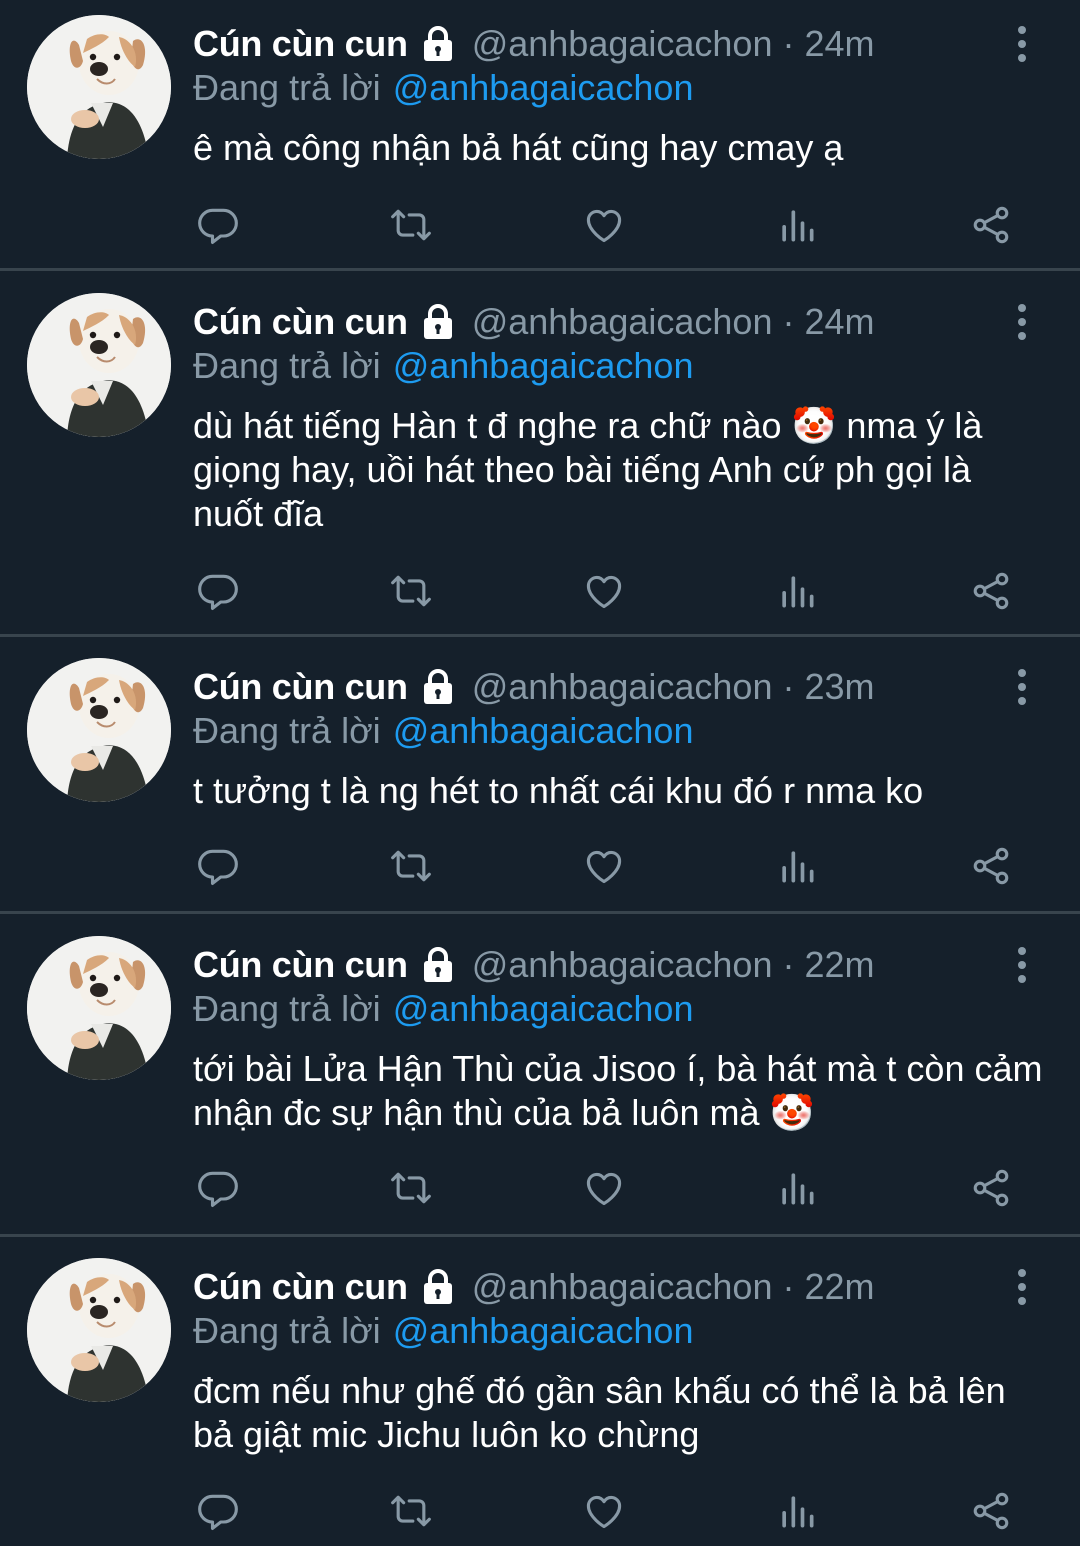  I want to click on analytics-icon, so click(797, 868).